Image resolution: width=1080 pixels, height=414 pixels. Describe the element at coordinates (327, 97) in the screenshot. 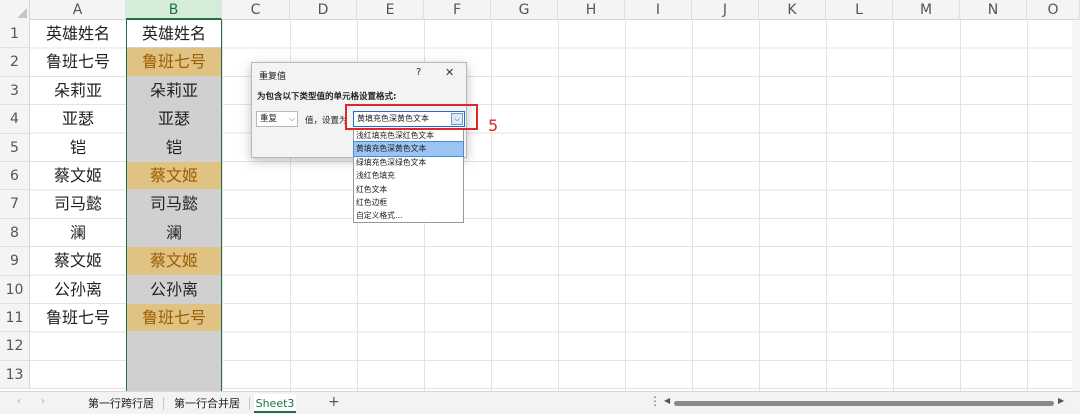

I see `dialog-prompt: 为包含以下类型值的单元格设置格式:` at that location.